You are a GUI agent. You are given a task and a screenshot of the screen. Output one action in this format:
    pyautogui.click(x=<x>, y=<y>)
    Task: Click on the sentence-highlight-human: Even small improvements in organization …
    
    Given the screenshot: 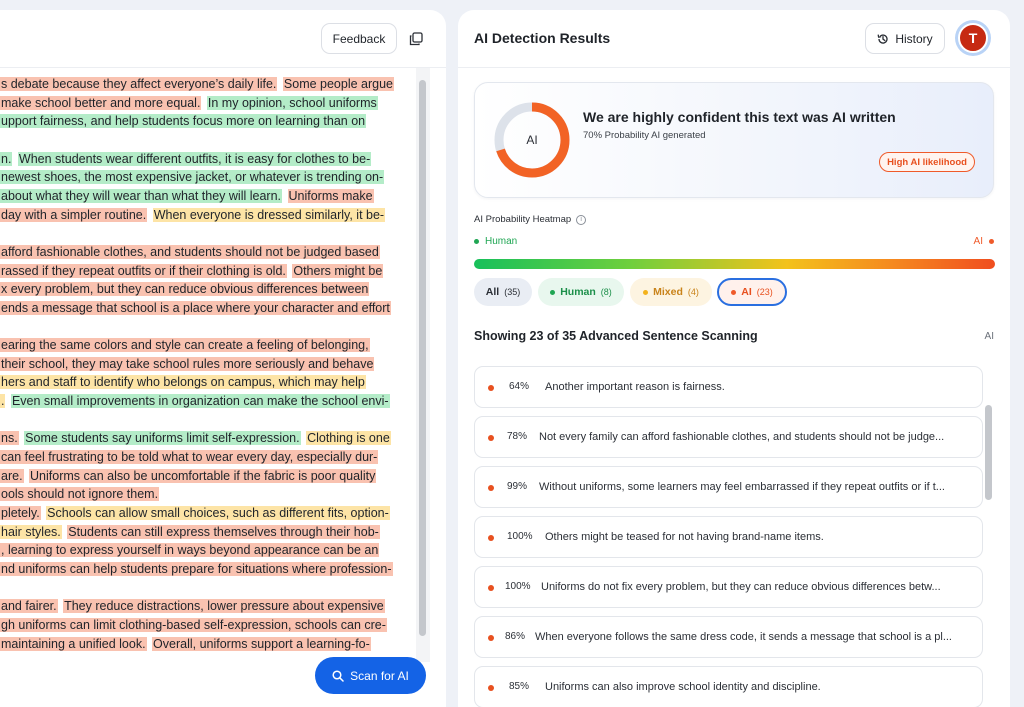 What is the action you would take?
    pyautogui.click(x=200, y=401)
    